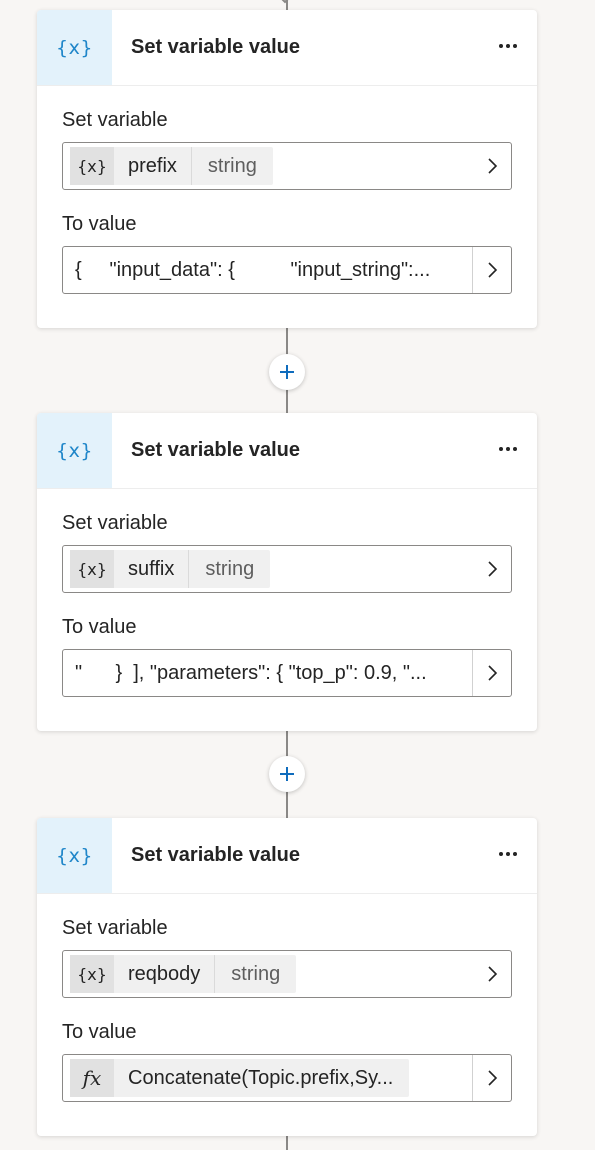  I want to click on variable-name: reqbody, so click(164, 973).